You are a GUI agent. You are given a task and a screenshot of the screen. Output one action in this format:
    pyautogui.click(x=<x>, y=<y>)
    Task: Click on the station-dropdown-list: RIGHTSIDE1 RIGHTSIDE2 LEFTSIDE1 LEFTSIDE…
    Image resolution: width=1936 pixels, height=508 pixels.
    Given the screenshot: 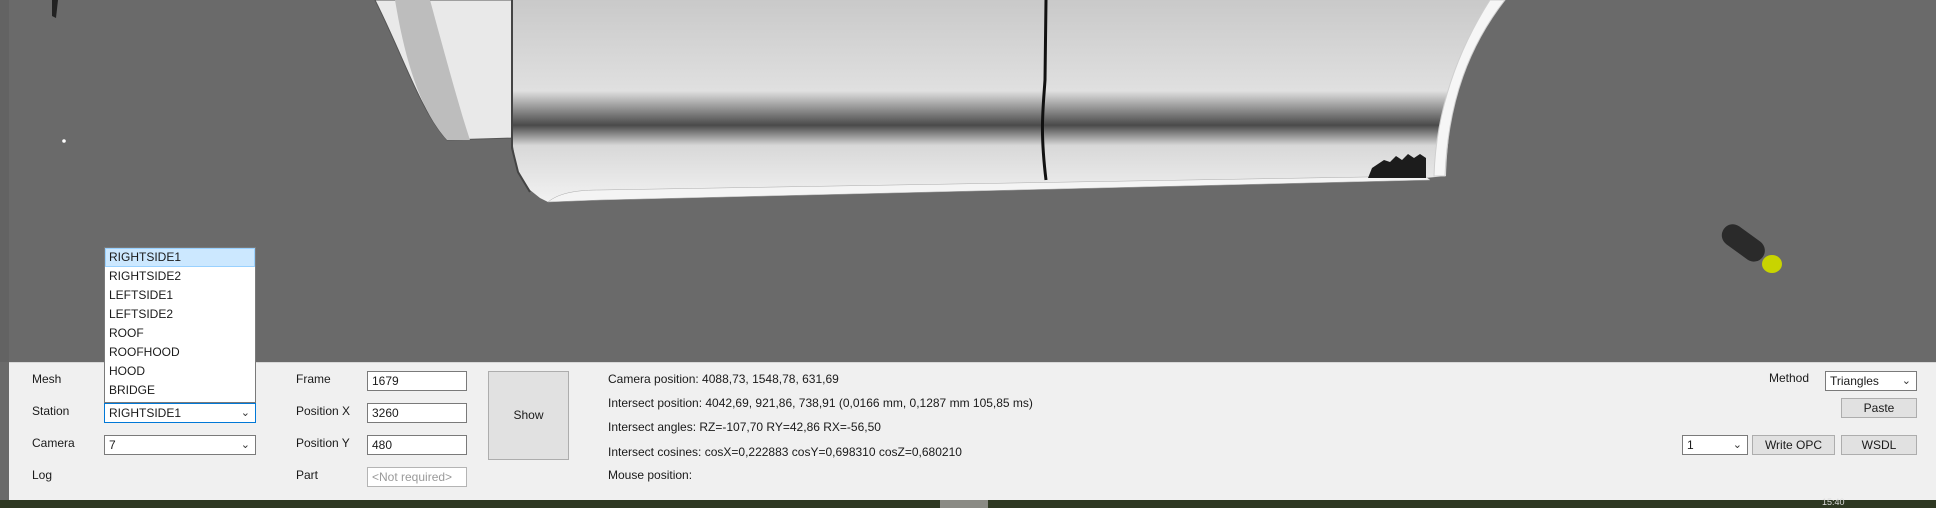 What is the action you would take?
    pyautogui.click(x=180, y=325)
    